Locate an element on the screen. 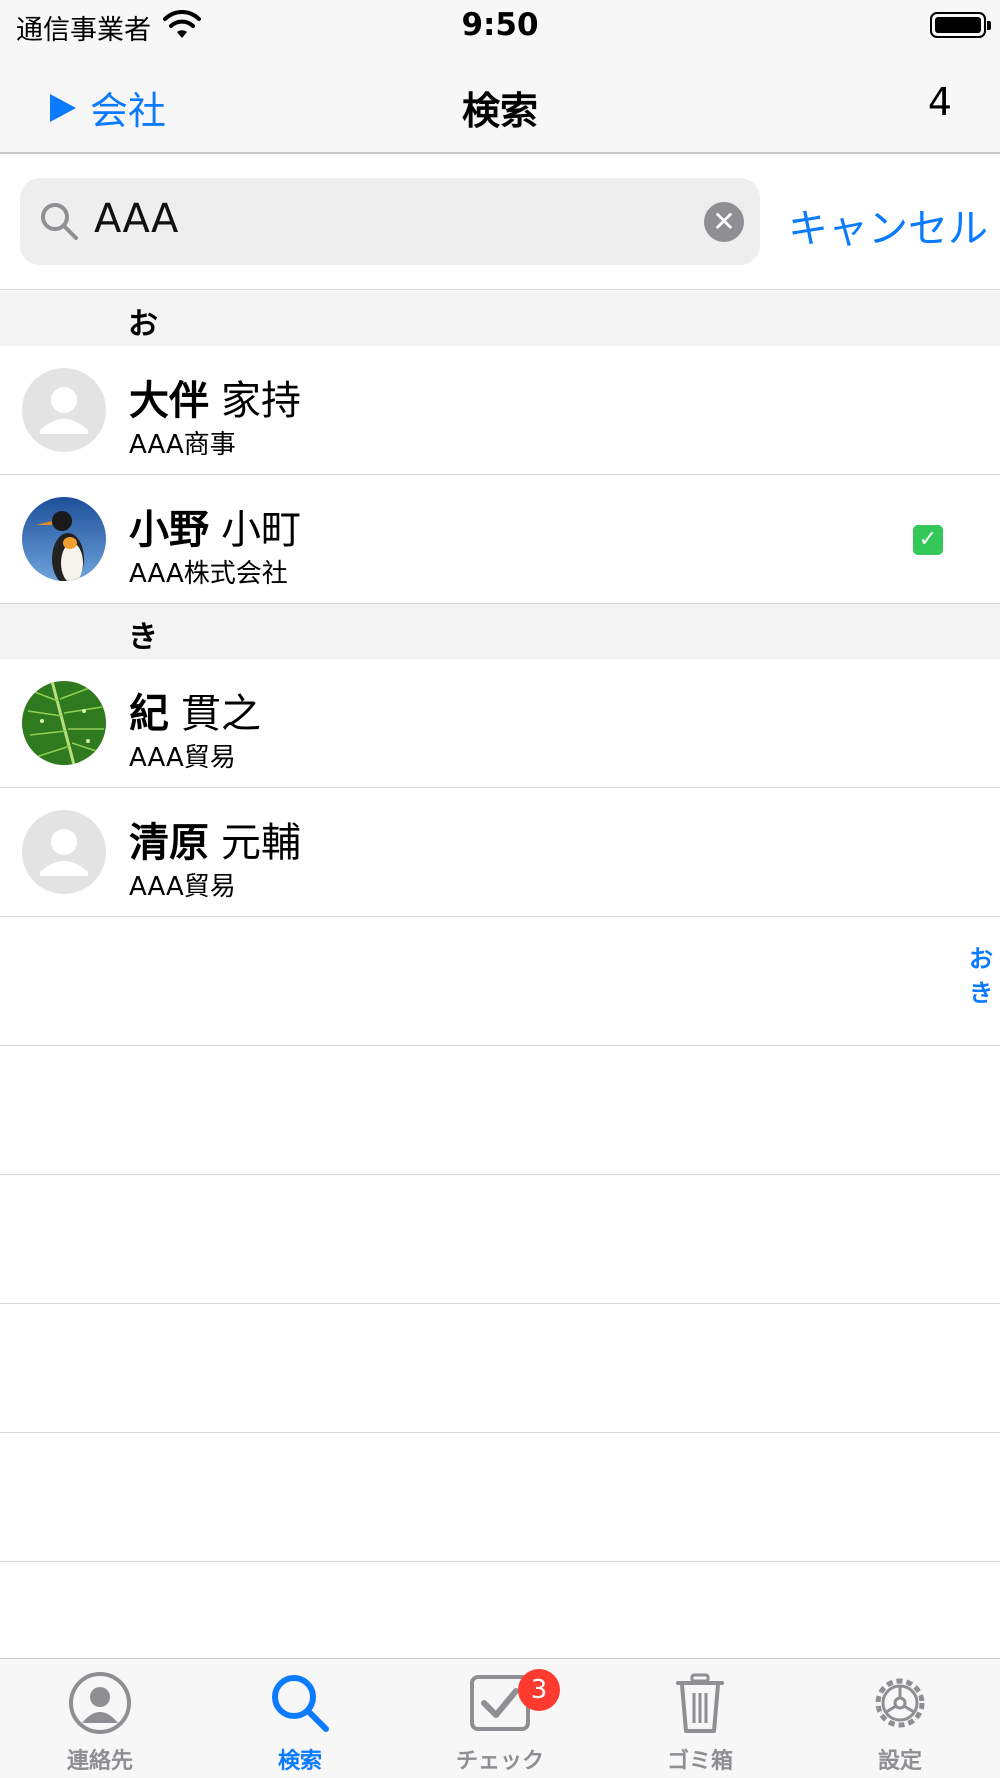 This screenshot has height=1778, width=1000. contact-company: AAA商事 is located at coordinates (182, 445).